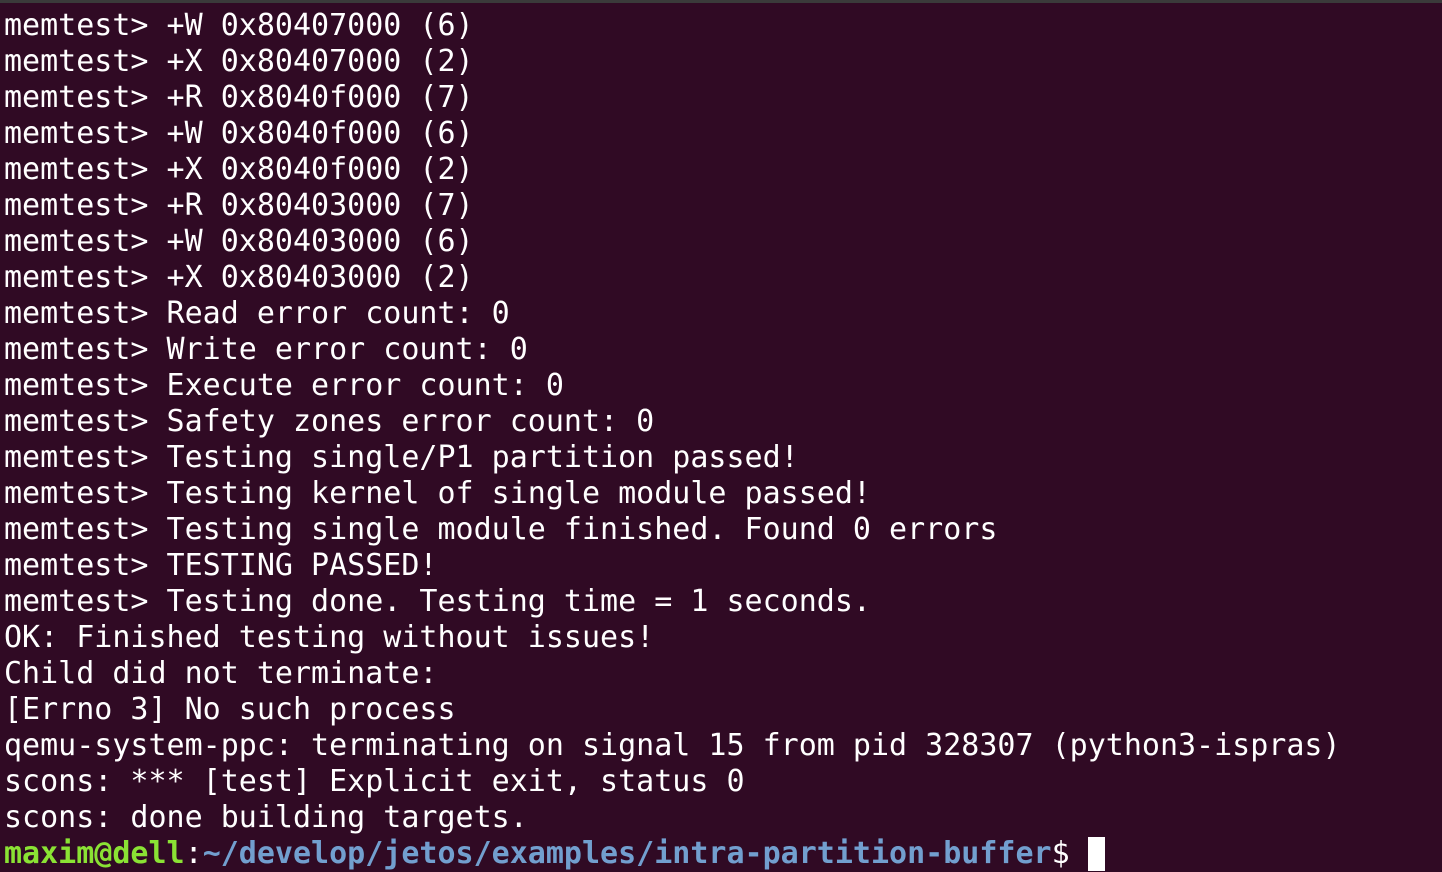 This screenshot has height=872, width=1442. Describe the element at coordinates (239, 169) in the screenshot. I see `terminal-line: memtest> +X 0x8040f000 (2)` at that location.